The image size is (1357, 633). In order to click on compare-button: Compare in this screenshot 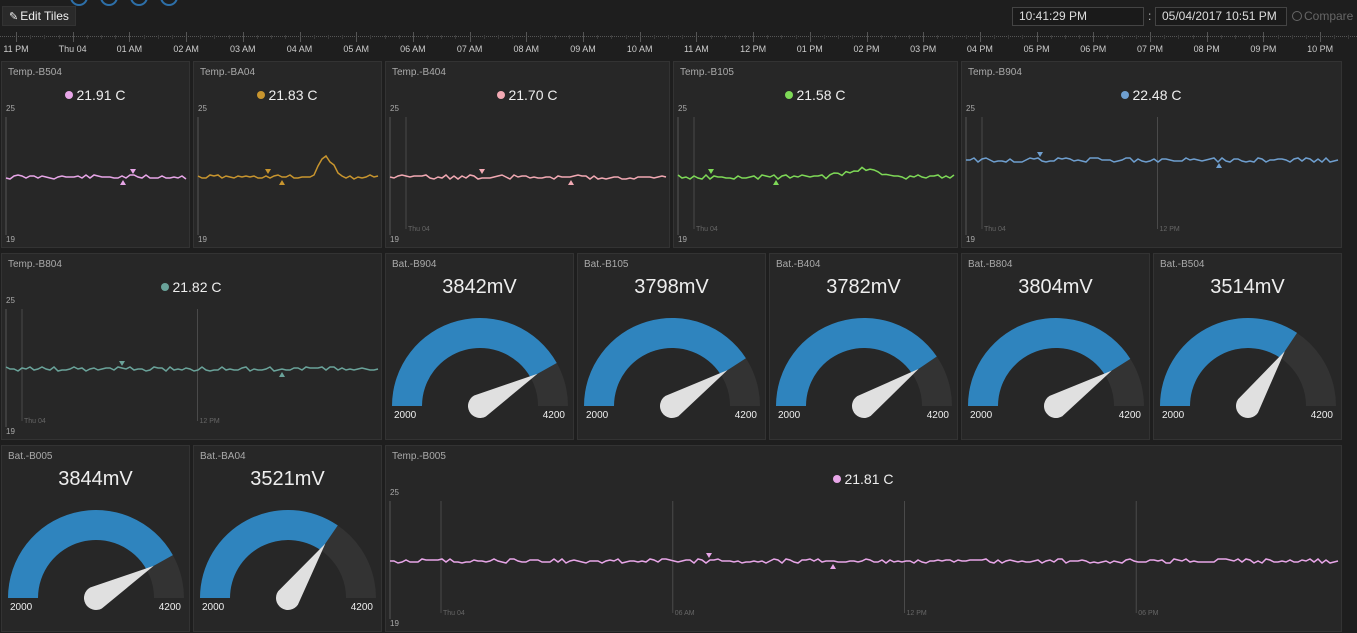, I will do `click(1322, 16)`.